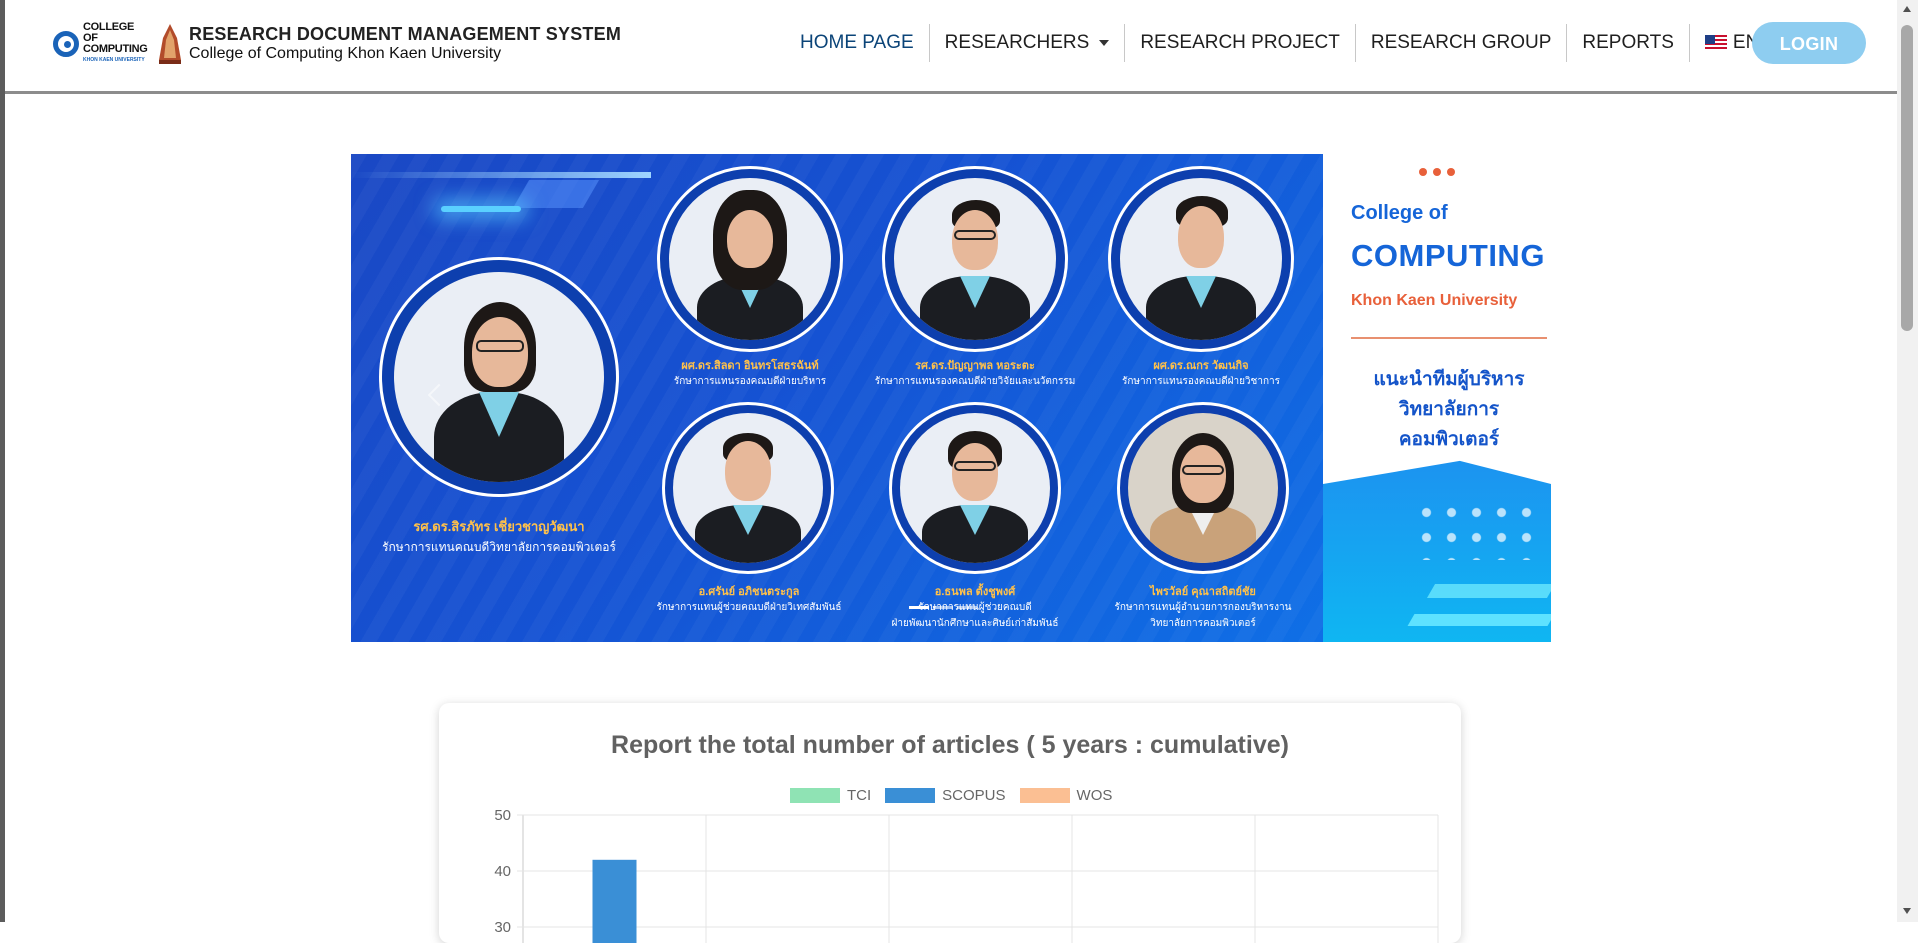 This screenshot has height=943, width=1918. I want to click on nav-research-project-label: RESEARCH PROJECT, so click(1240, 42).